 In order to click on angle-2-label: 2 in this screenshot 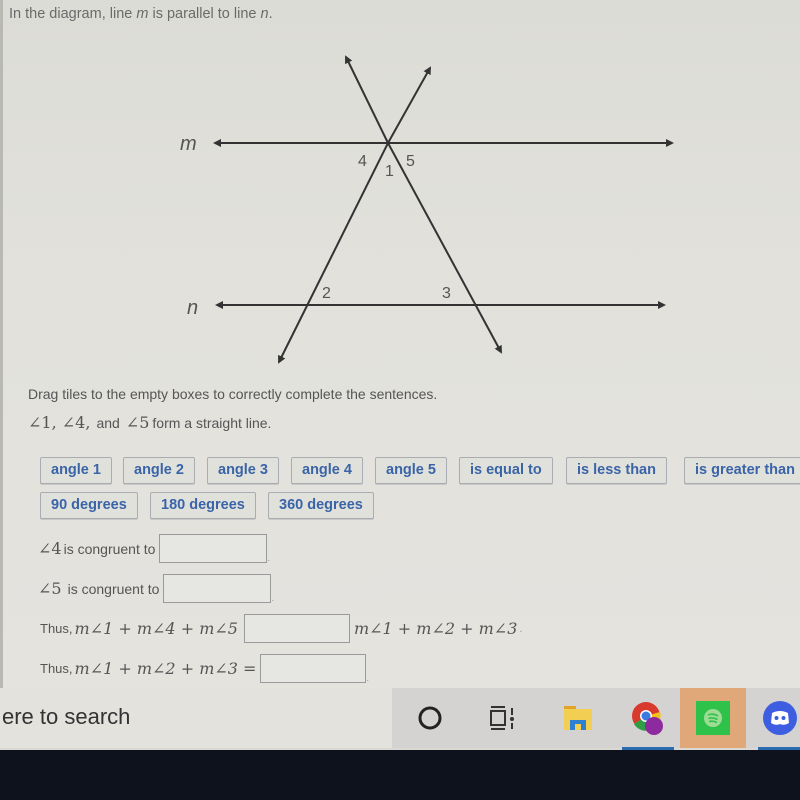, I will do `click(326, 293)`.